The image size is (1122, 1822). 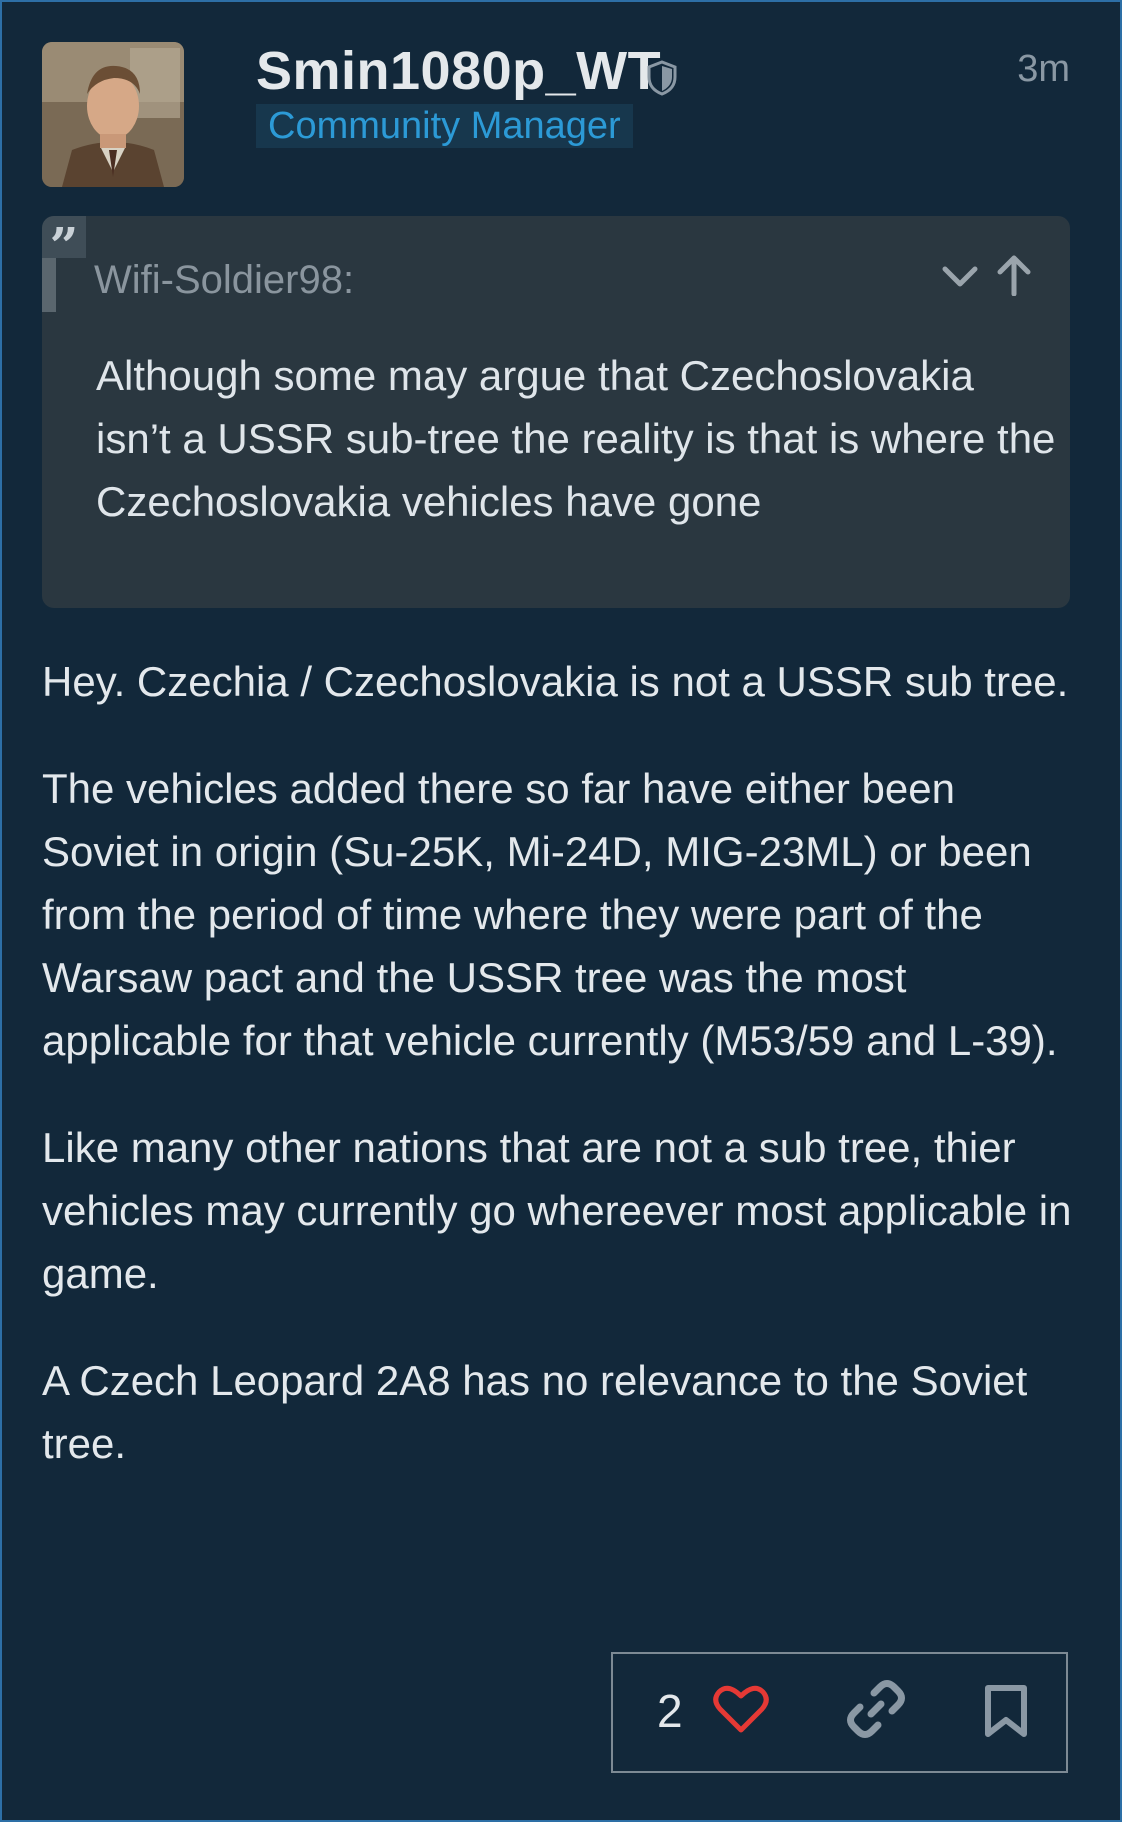 What do you see at coordinates (224, 280) in the screenshot?
I see `quote-author: Wifi-Soldier98:` at bounding box center [224, 280].